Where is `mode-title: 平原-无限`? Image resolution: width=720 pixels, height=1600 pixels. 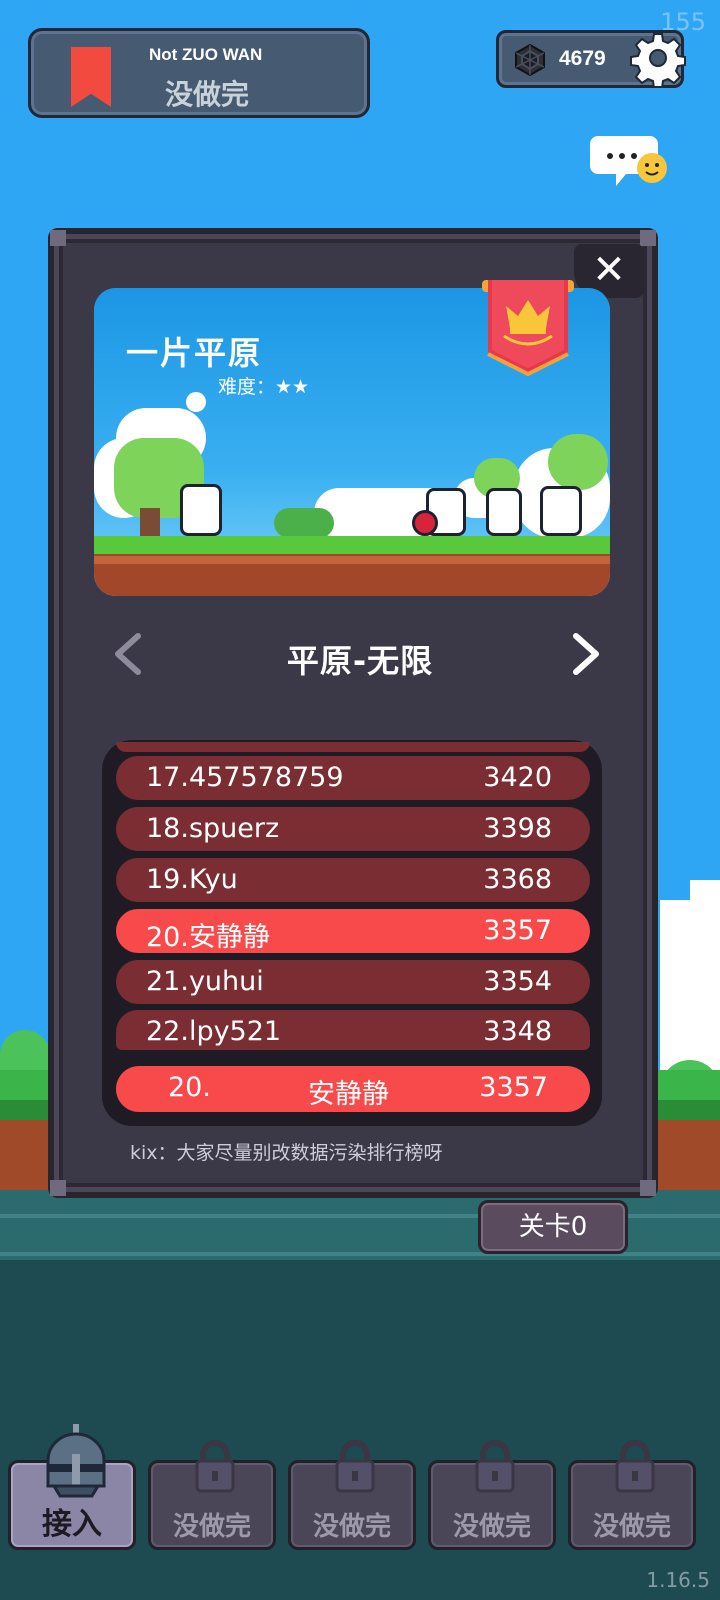 mode-title: 平原-无限 is located at coordinates (360, 661).